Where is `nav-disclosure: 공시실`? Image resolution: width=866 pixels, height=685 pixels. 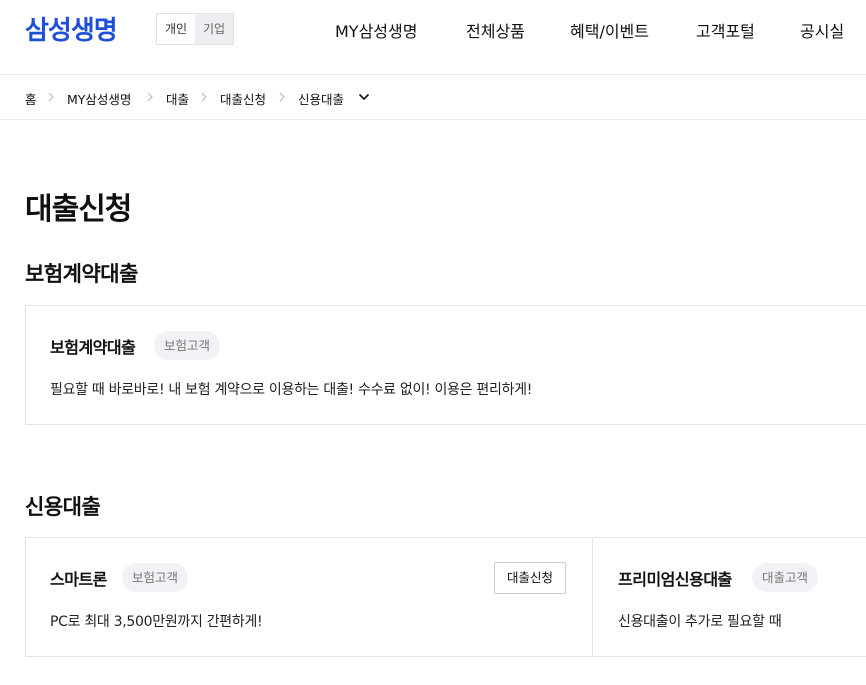 nav-disclosure: 공시실 is located at coordinates (822, 30).